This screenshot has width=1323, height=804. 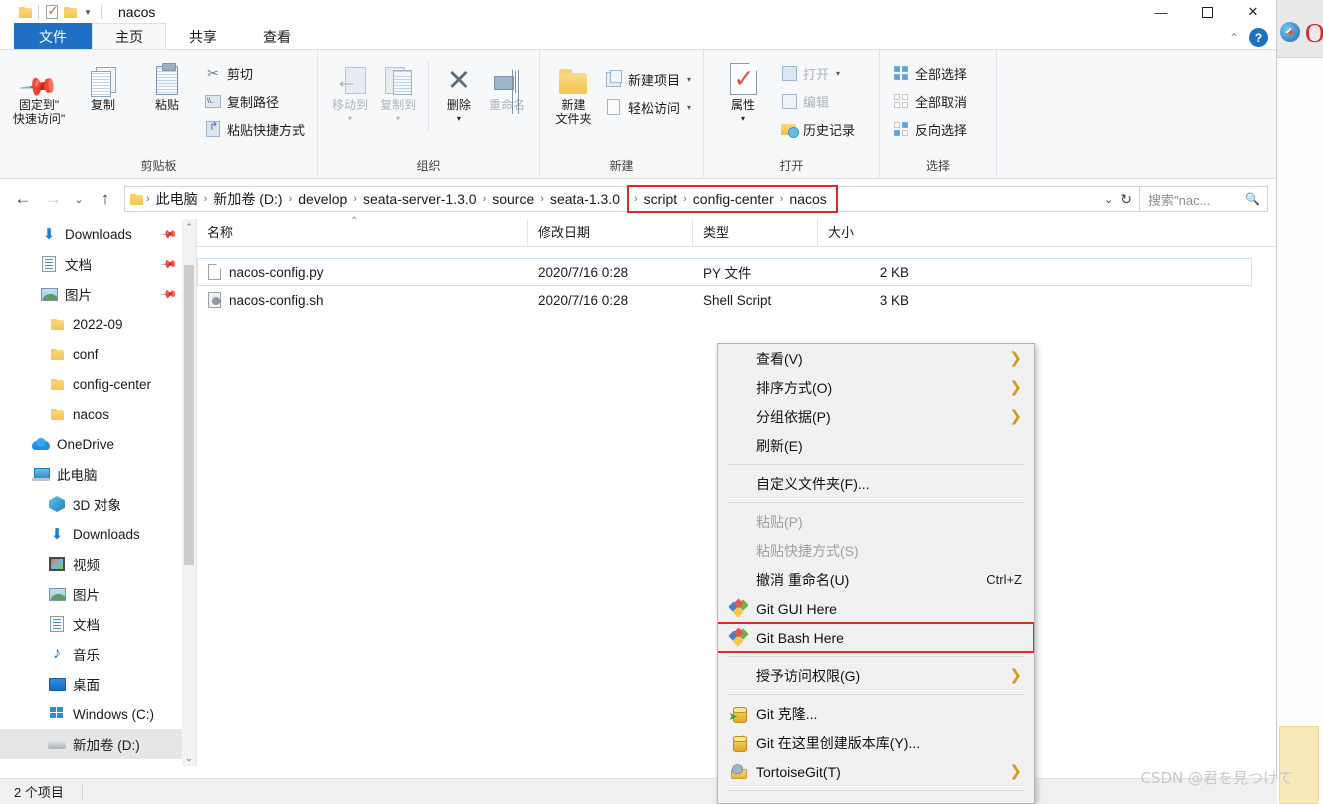 I want to click on delete-button: ✕ 删除 ▾, so click(x=459, y=91).